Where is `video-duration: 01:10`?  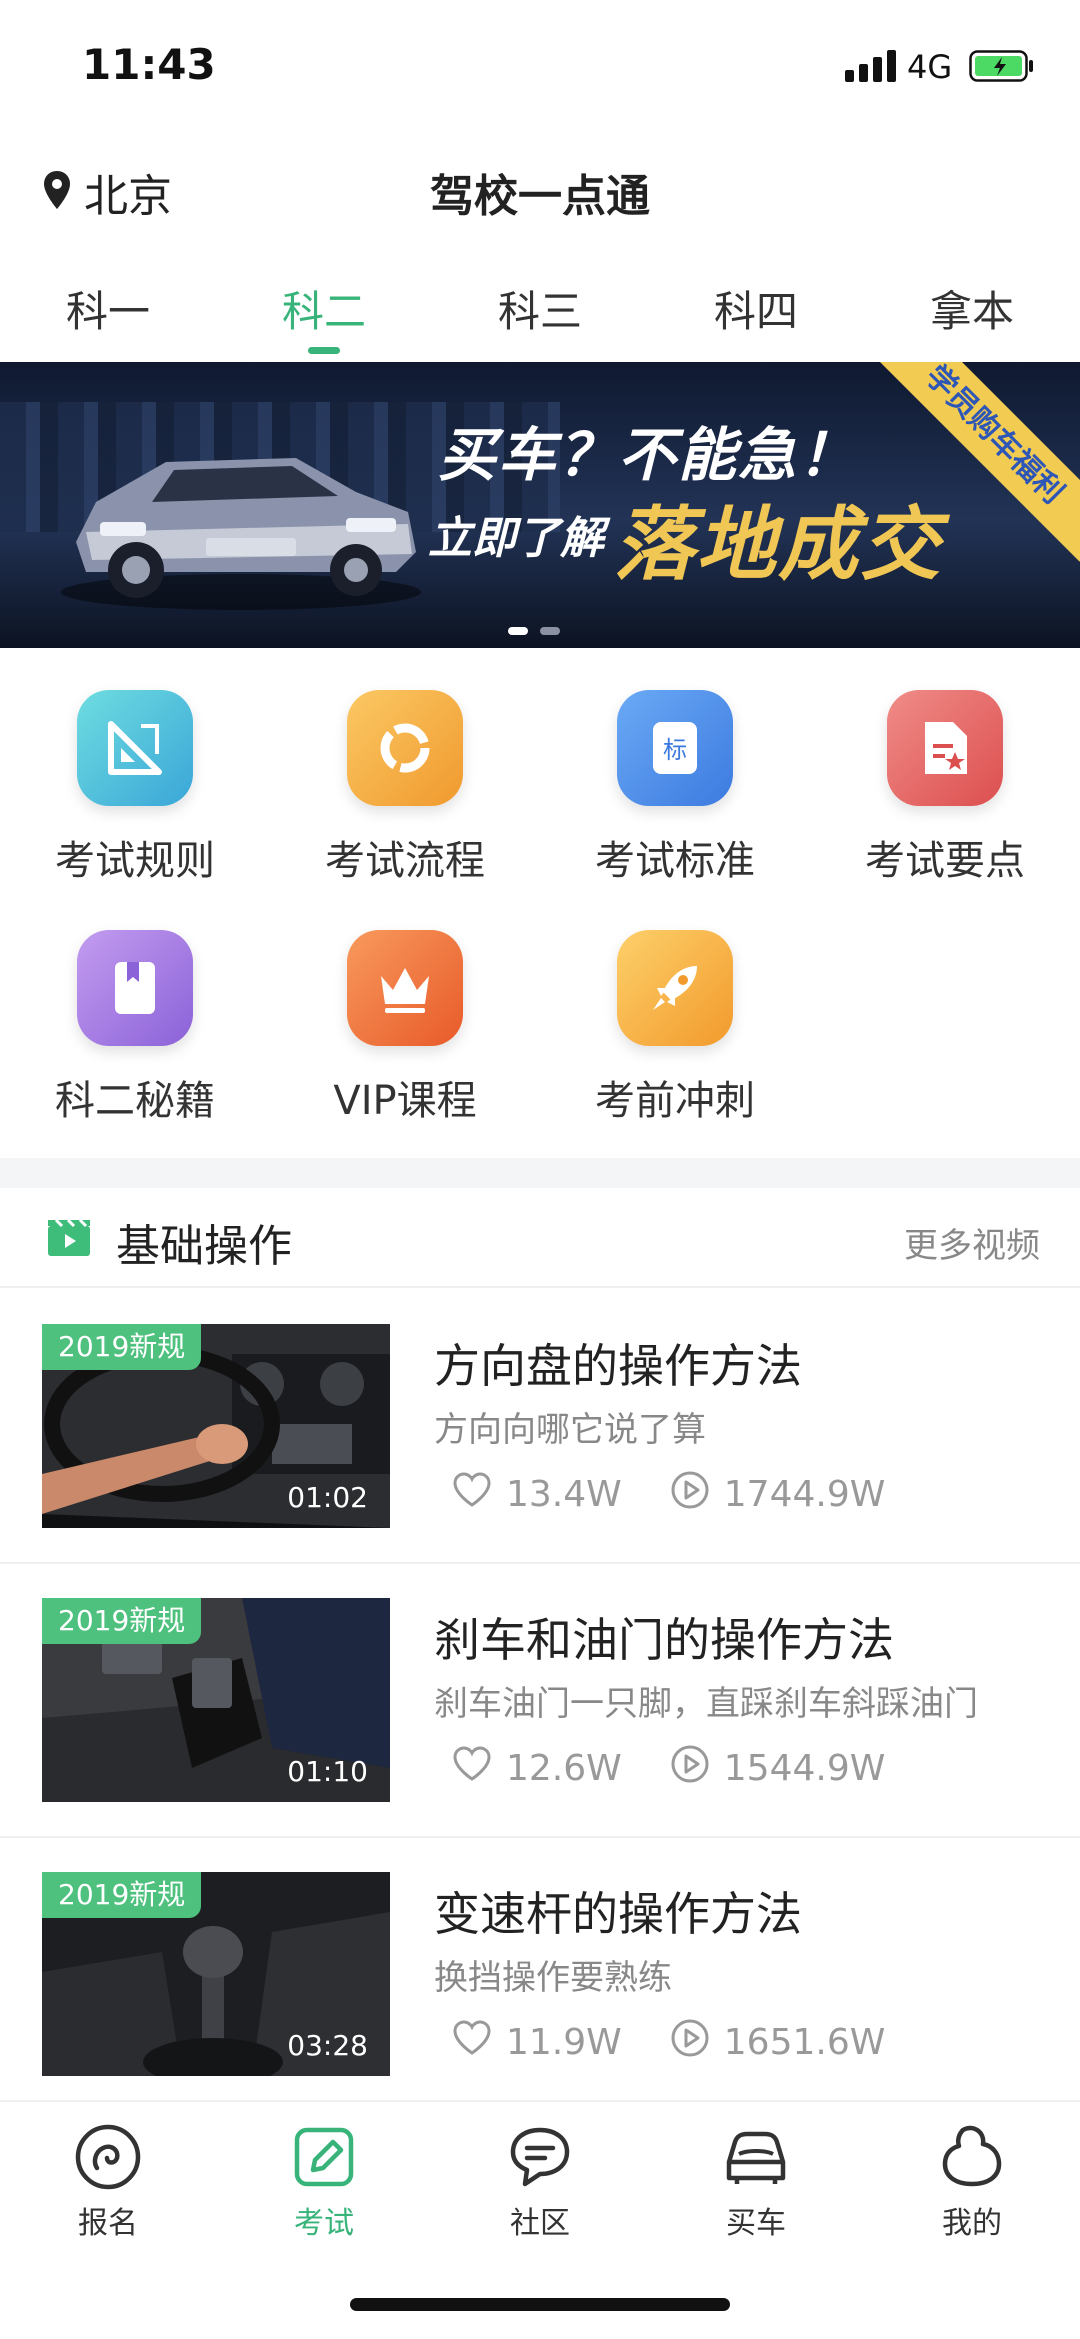
video-duration: 01:10 is located at coordinates (327, 1771).